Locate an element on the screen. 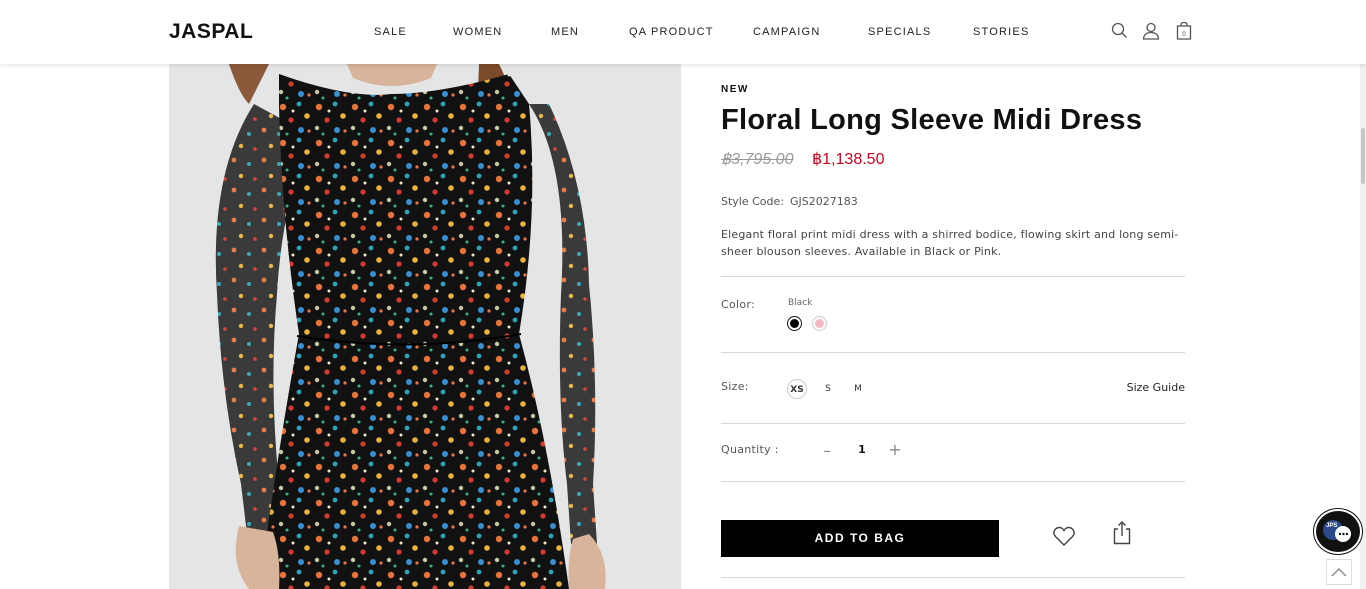 This screenshot has width=1366, height=589. color-swatch-black is located at coordinates (794, 323).